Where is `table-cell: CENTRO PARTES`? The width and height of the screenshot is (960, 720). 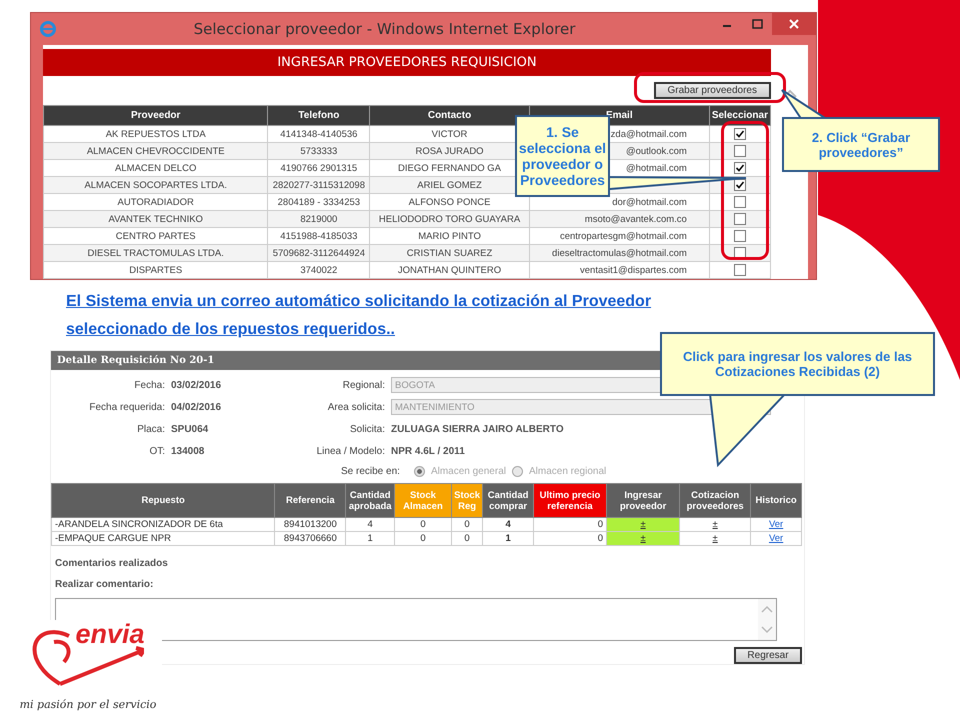
table-cell: CENTRO PARTES is located at coordinates (156, 236).